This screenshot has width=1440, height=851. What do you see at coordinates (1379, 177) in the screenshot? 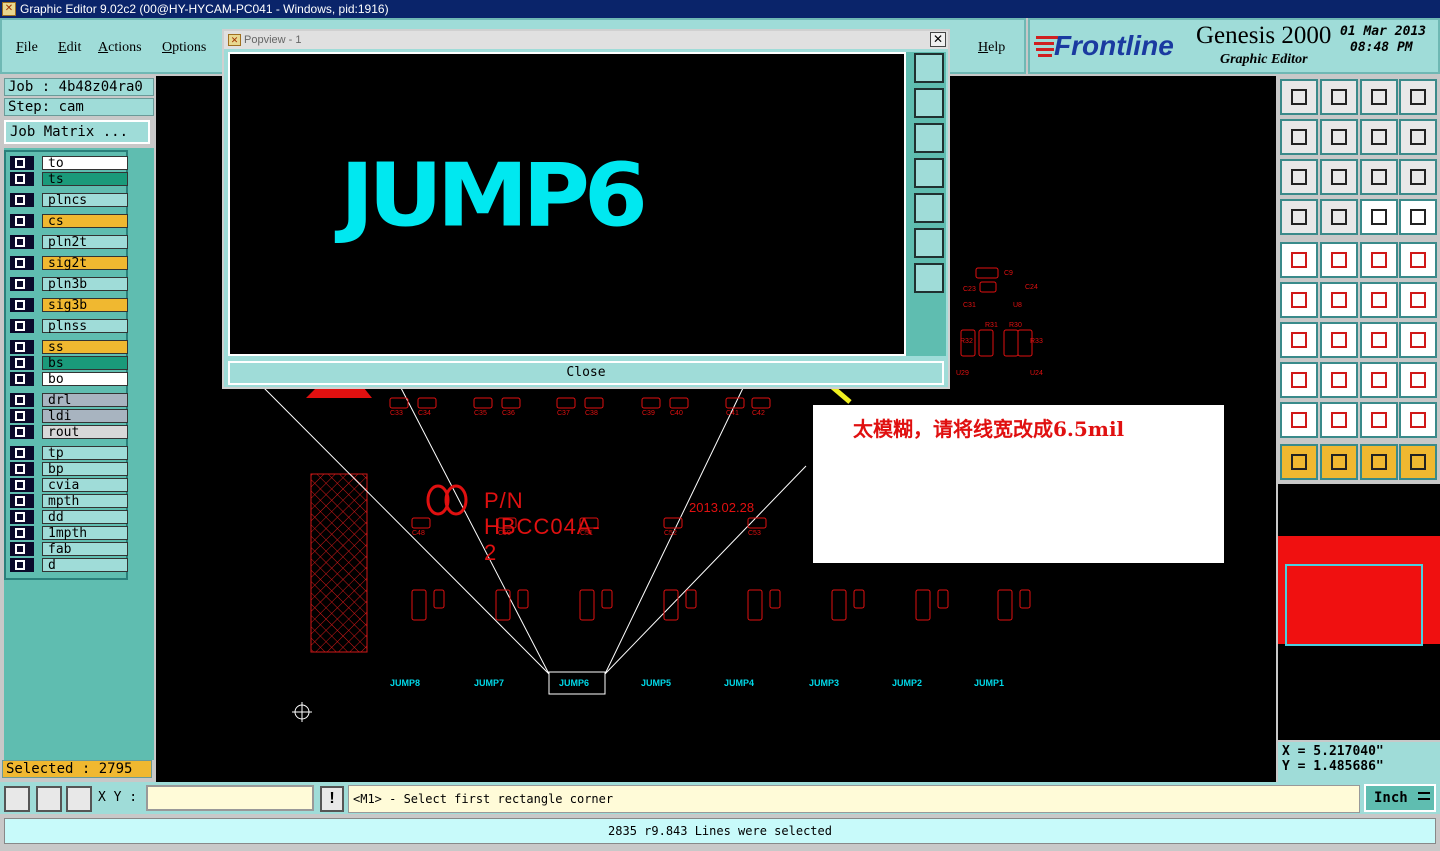
I see `scale-icon` at bounding box center [1379, 177].